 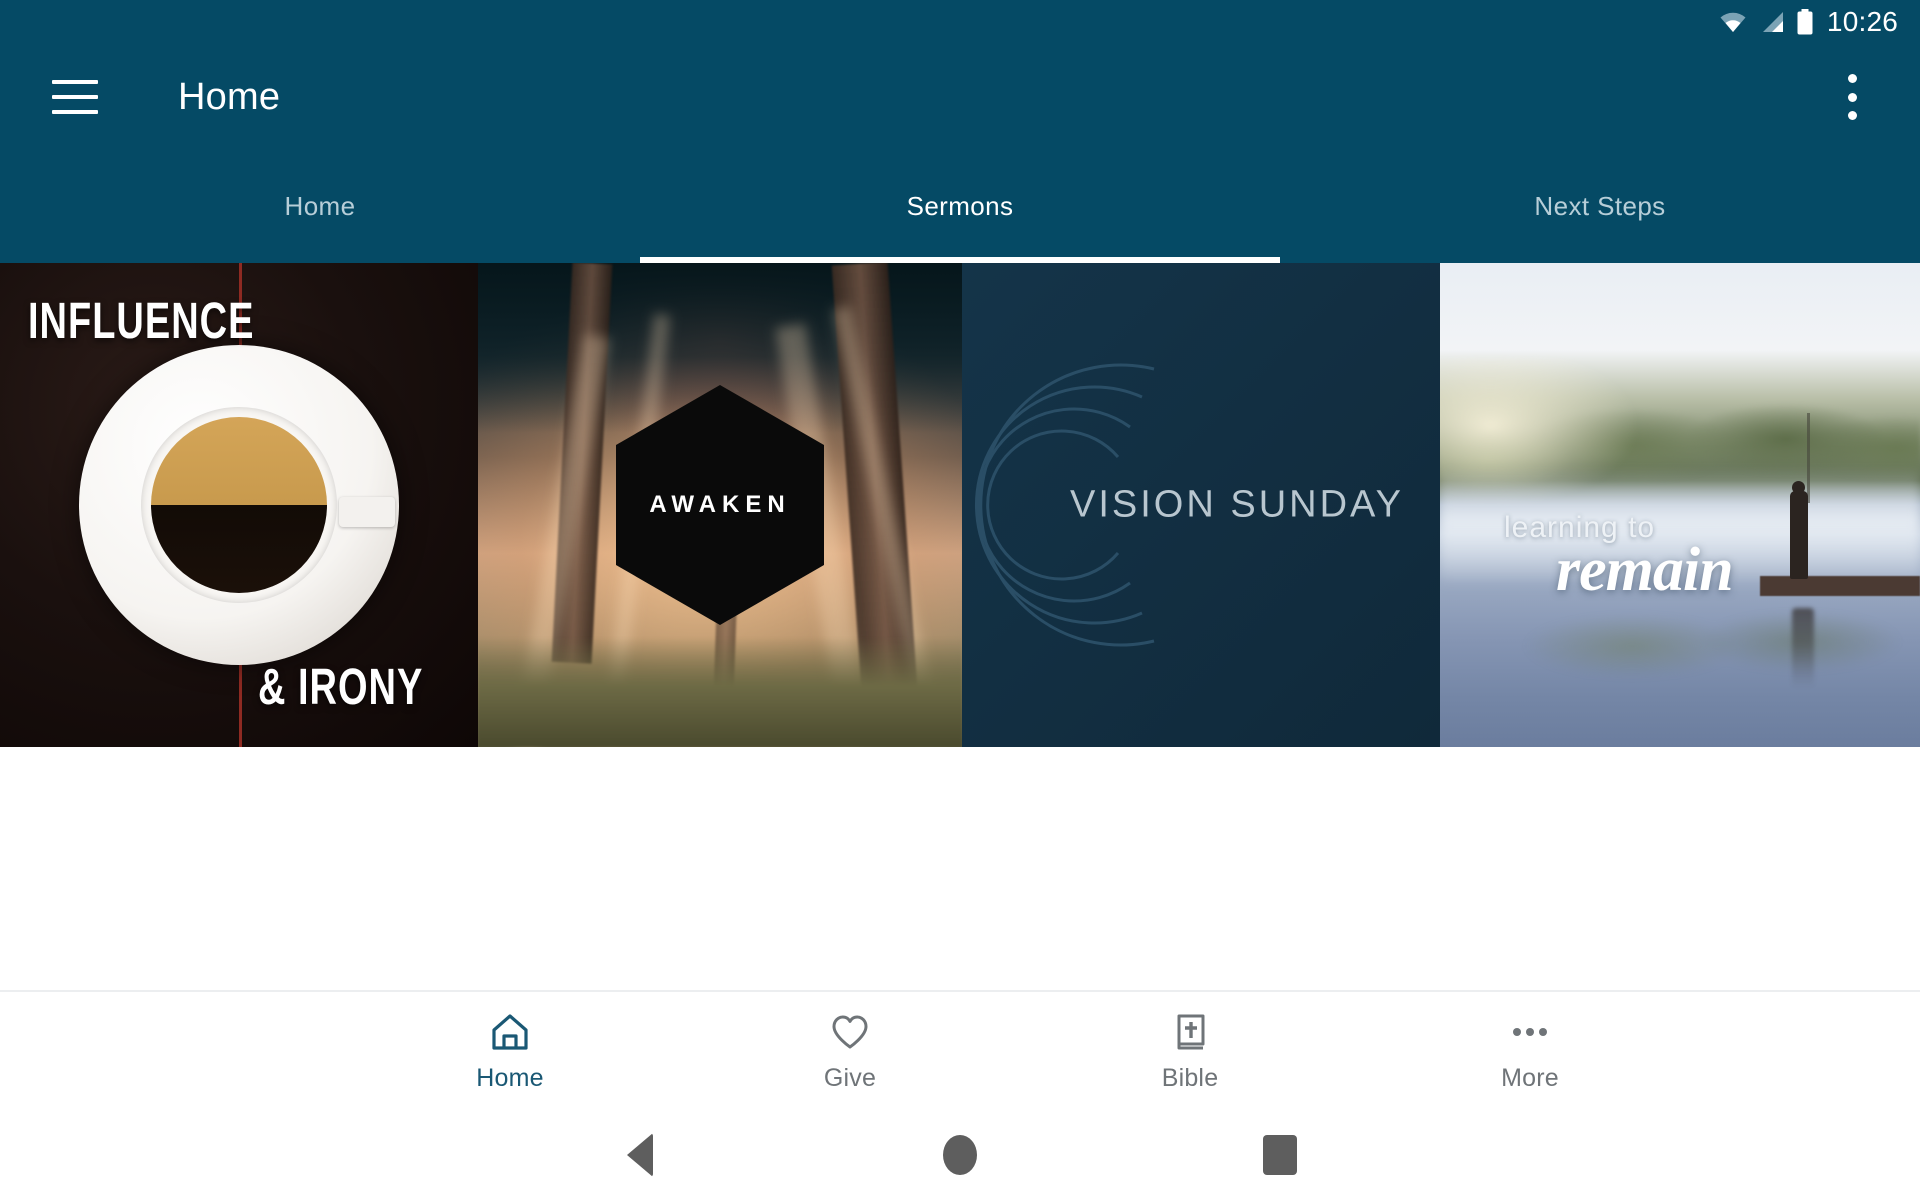 What do you see at coordinates (1190, 1077) in the screenshot?
I see `bottom-nav-label-bible: Bible` at bounding box center [1190, 1077].